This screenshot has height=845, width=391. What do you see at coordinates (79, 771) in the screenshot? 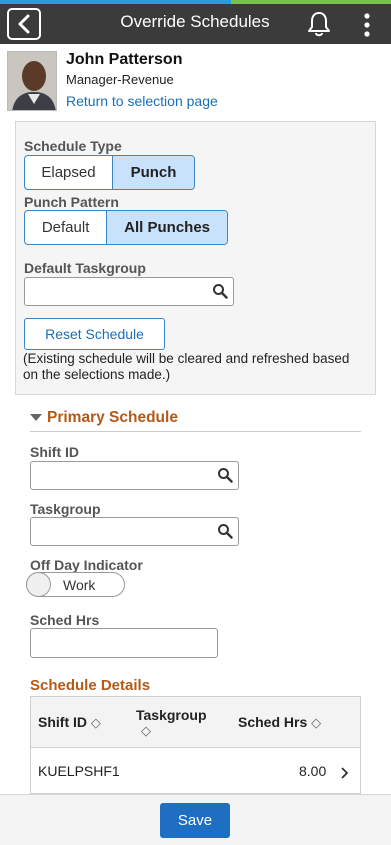
I see `cell-shift-id: KUELPSHF1` at bounding box center [79, 771].